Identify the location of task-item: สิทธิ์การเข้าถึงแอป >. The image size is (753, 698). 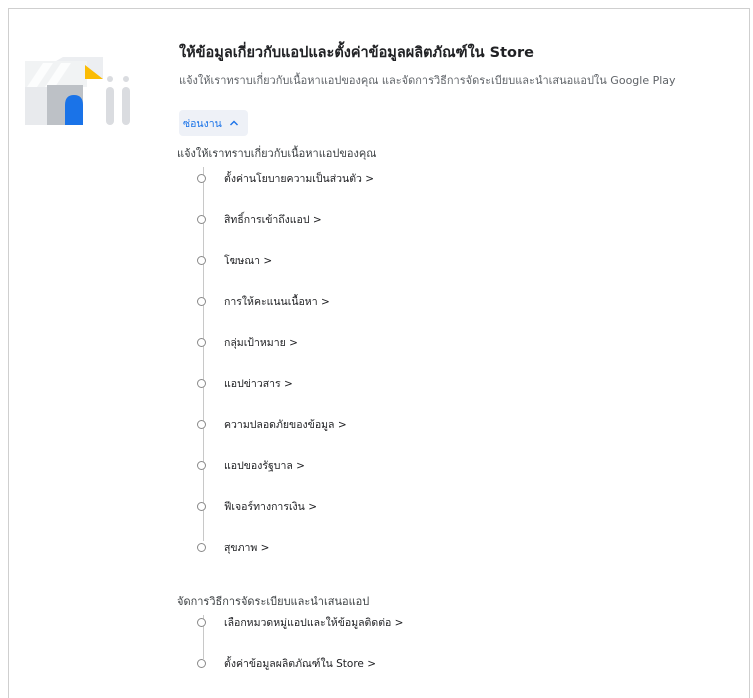
(259, 219).